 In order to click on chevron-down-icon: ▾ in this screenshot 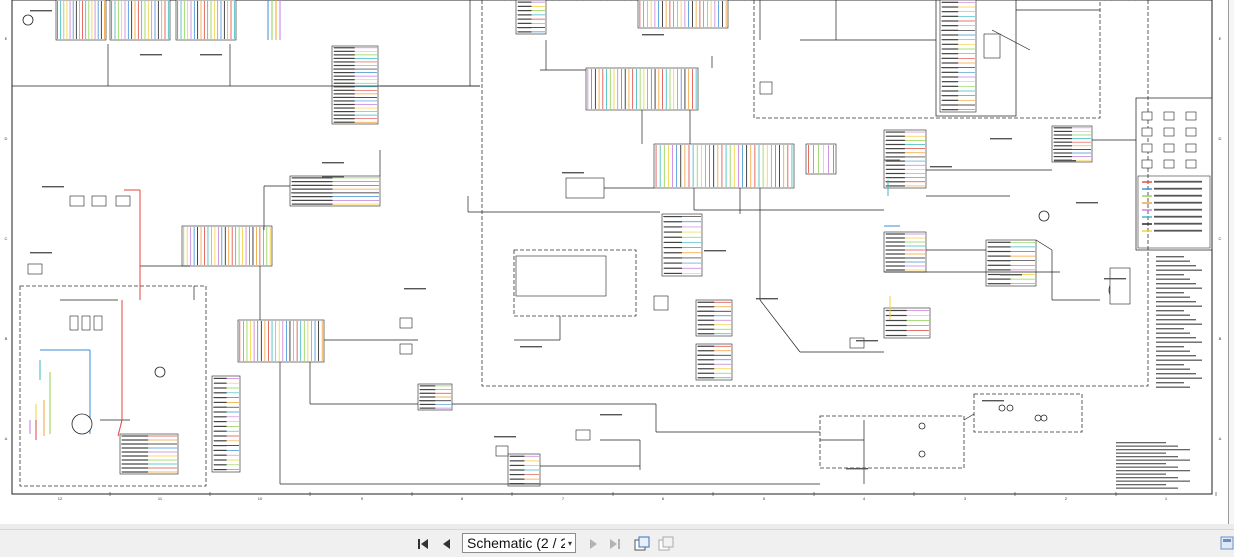, I will do `click(569, 543)`.